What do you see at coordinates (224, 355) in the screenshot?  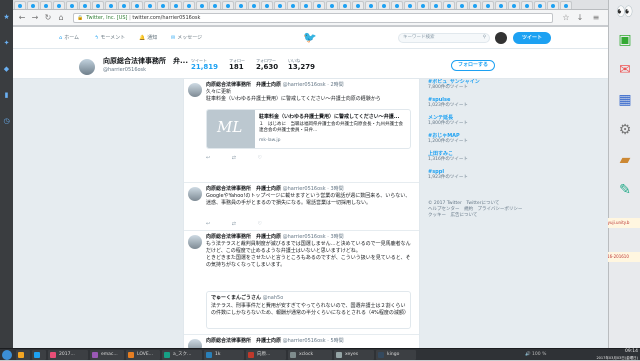 I see `taskbar-button: 1k` at bounding box center [224, 355].